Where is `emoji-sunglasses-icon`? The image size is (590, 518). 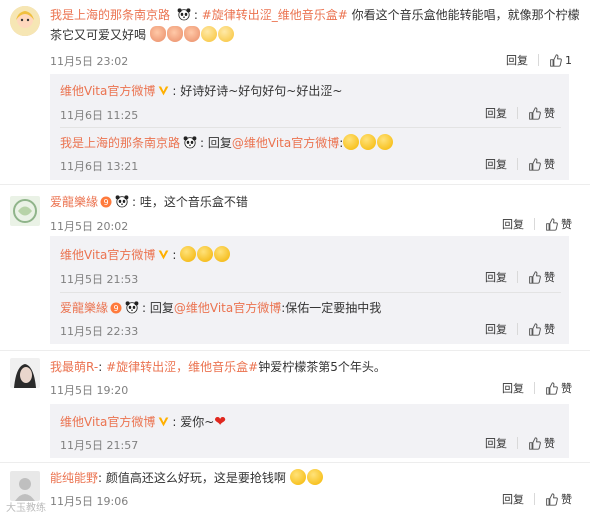
emoji-sunglasses-icon is located at coordinates (188, 254).